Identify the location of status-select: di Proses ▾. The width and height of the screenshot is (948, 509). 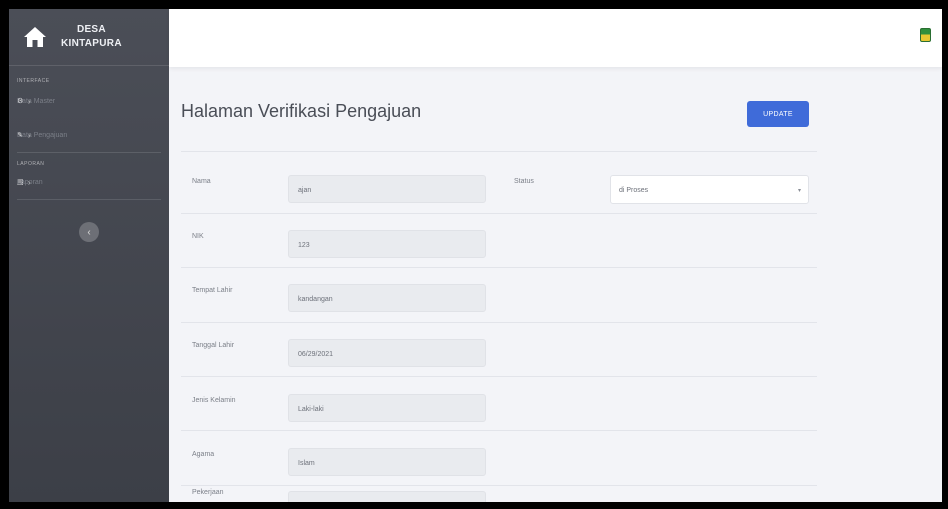
(709, 189).